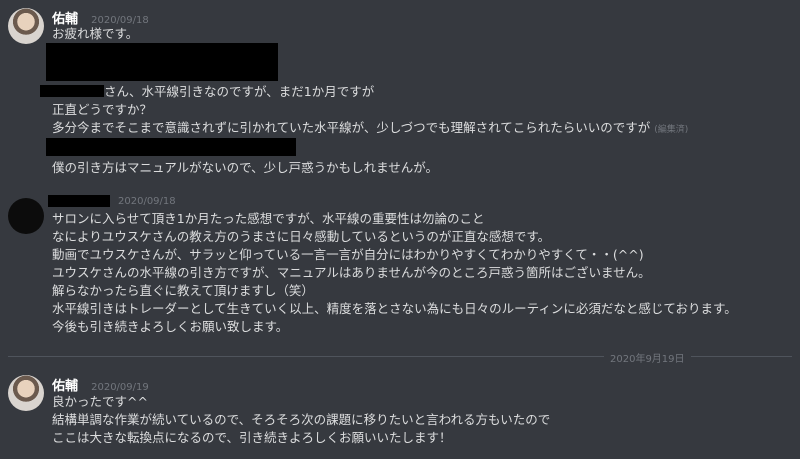  I want to click on edited-label: (編集済), so click(671, 130).